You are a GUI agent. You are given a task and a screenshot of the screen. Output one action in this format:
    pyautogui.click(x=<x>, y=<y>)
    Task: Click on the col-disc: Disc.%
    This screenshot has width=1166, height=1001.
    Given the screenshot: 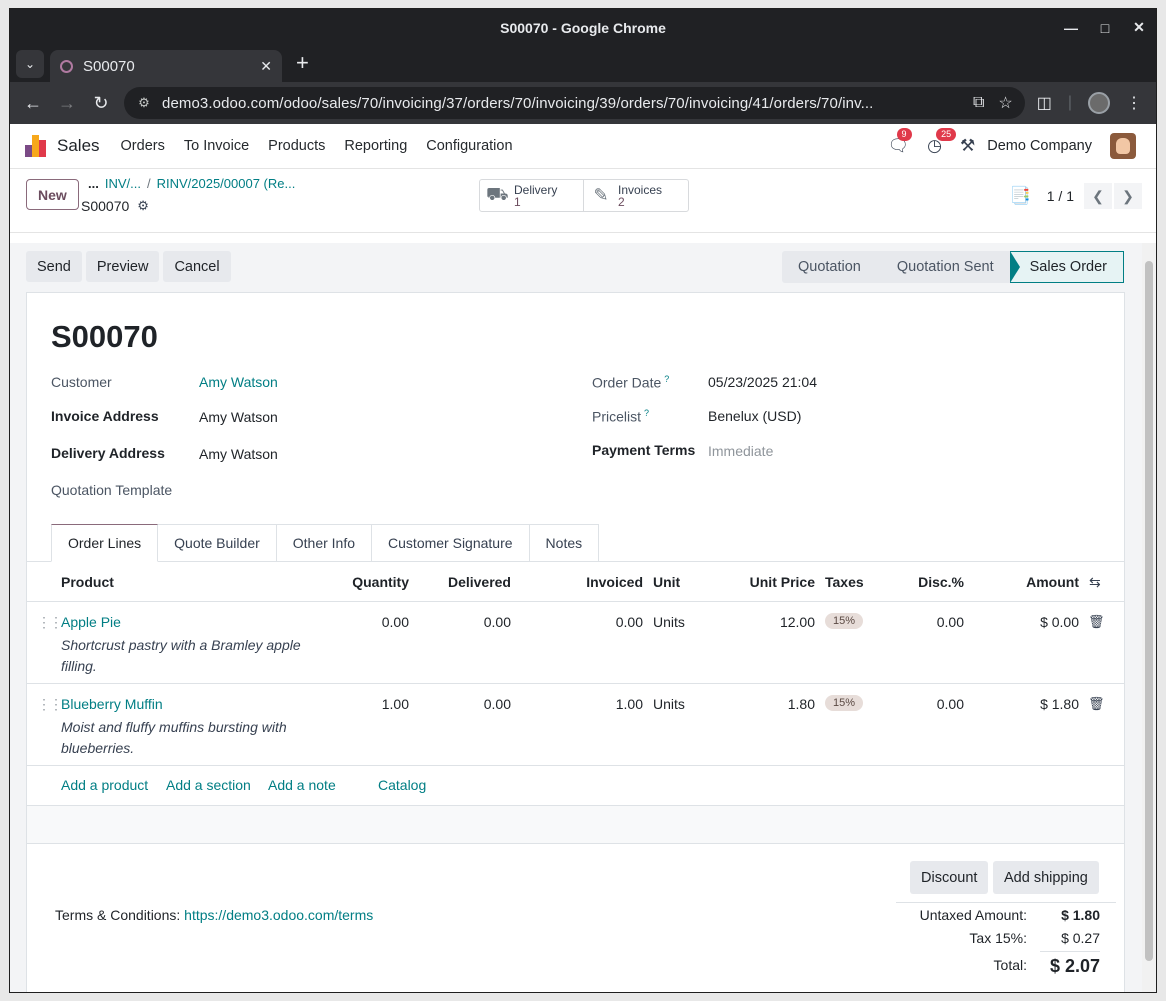 What is the action you would take?
    pyautogui.click(x=930, y=582)
    